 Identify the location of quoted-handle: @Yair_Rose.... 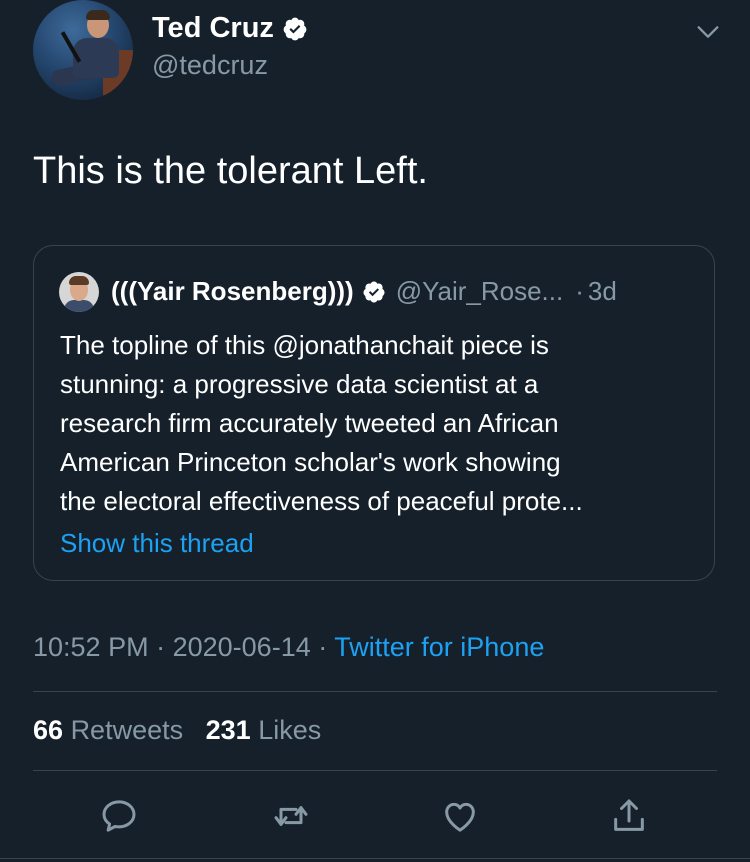
(479, 291).